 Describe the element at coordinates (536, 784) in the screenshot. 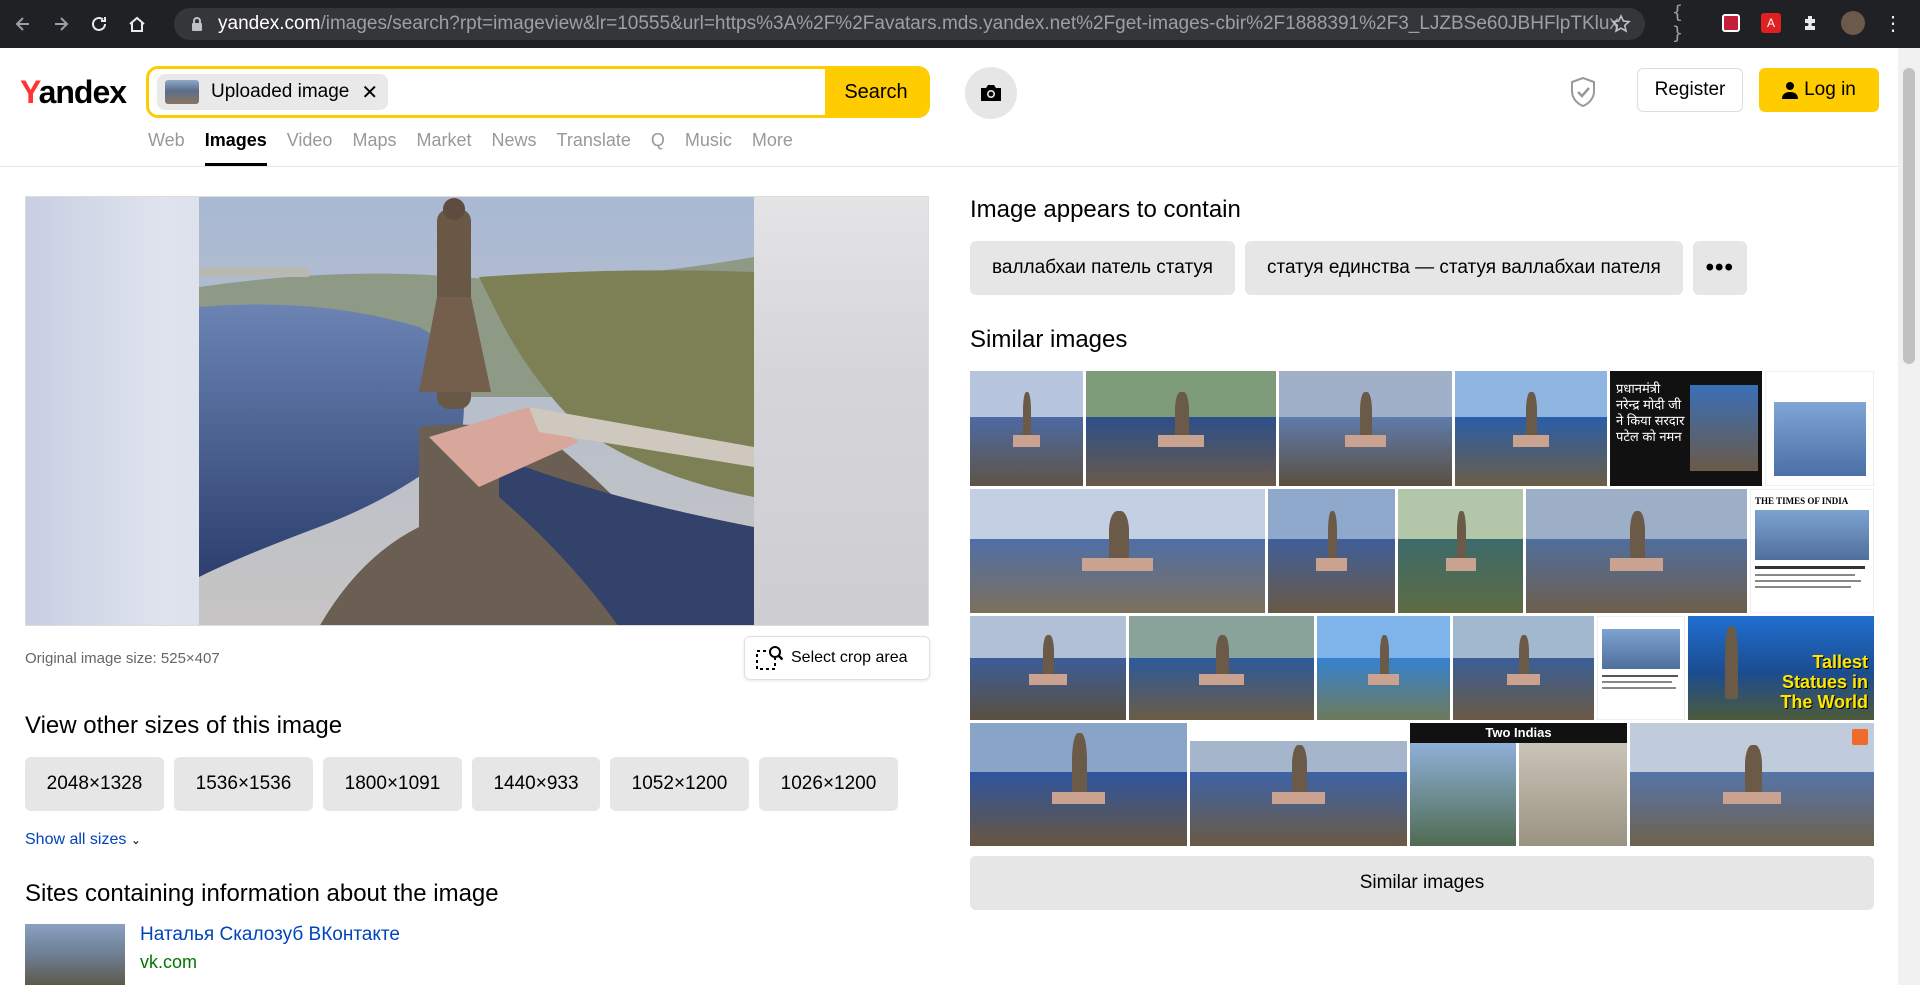

I see `size-button: 1440×933` at that location.